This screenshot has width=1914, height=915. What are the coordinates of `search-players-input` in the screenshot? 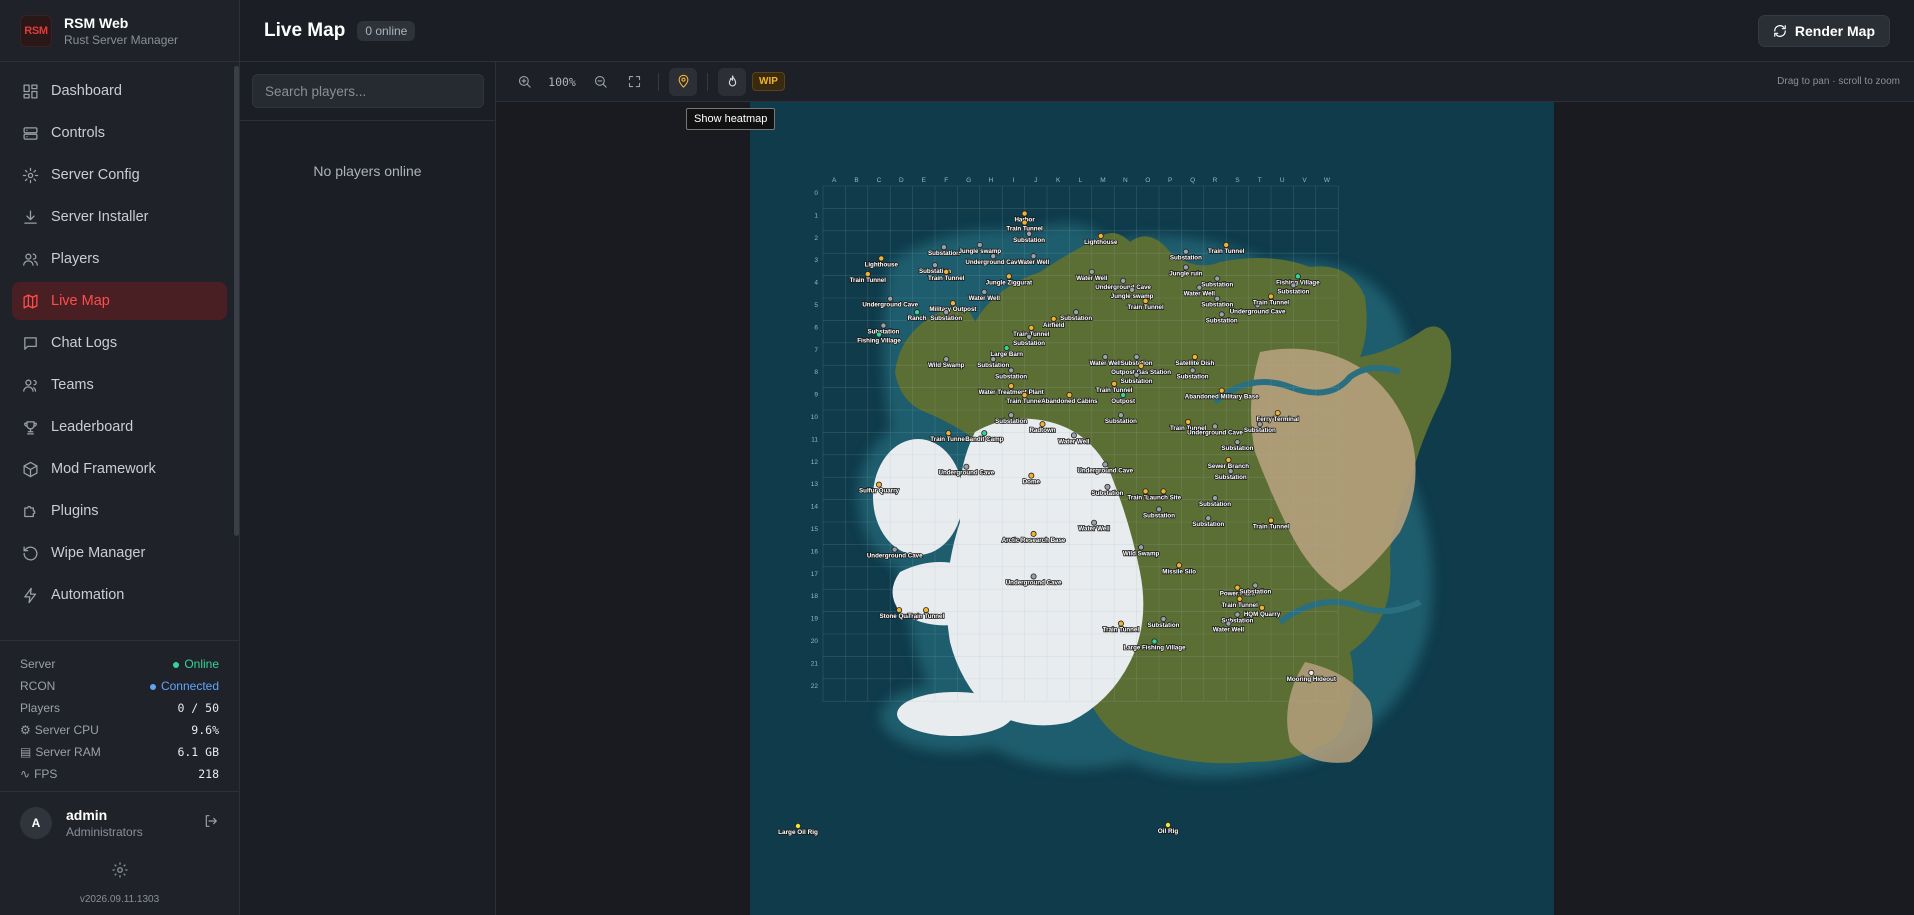 It's located at (368, 91).